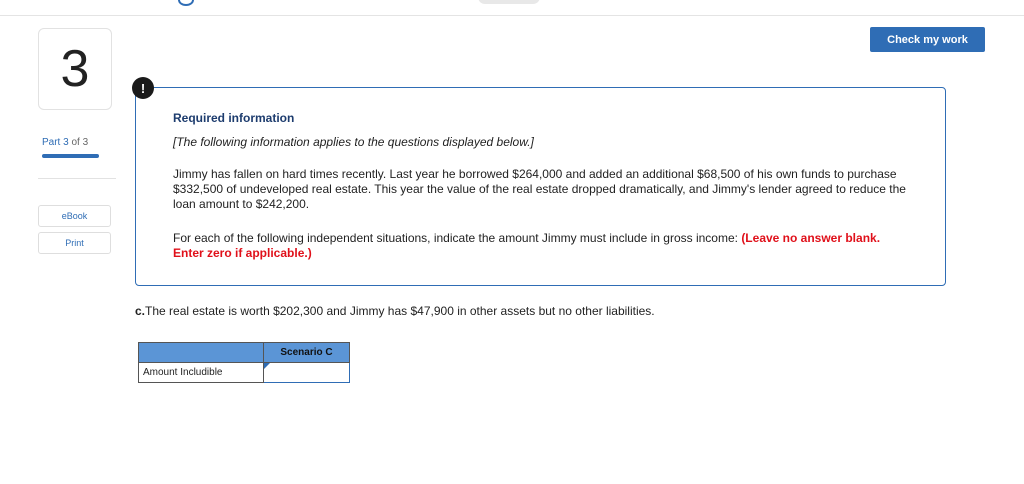  I want to click on part-c-label: c., so click(140, 311).